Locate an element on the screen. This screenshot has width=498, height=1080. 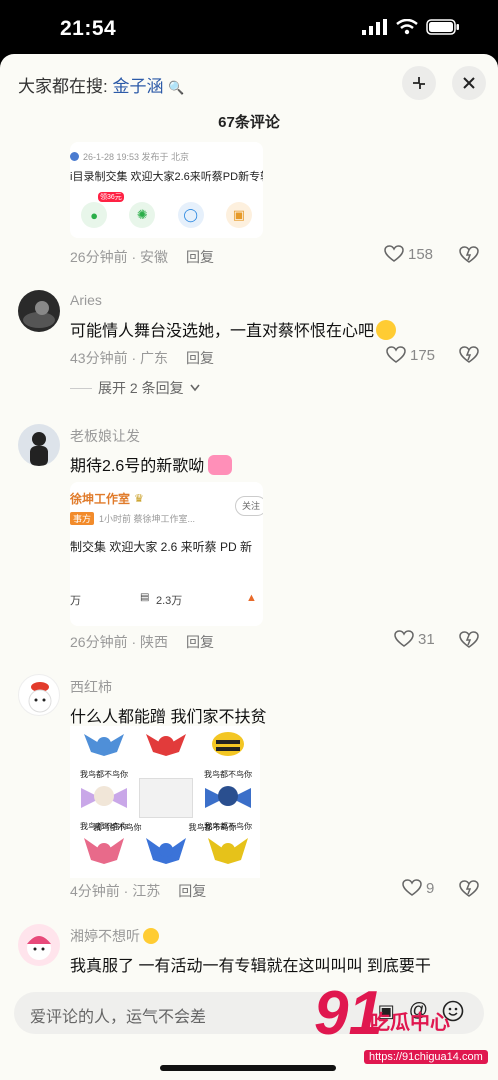
like-button: 31 is located at coordinates (414, 639).